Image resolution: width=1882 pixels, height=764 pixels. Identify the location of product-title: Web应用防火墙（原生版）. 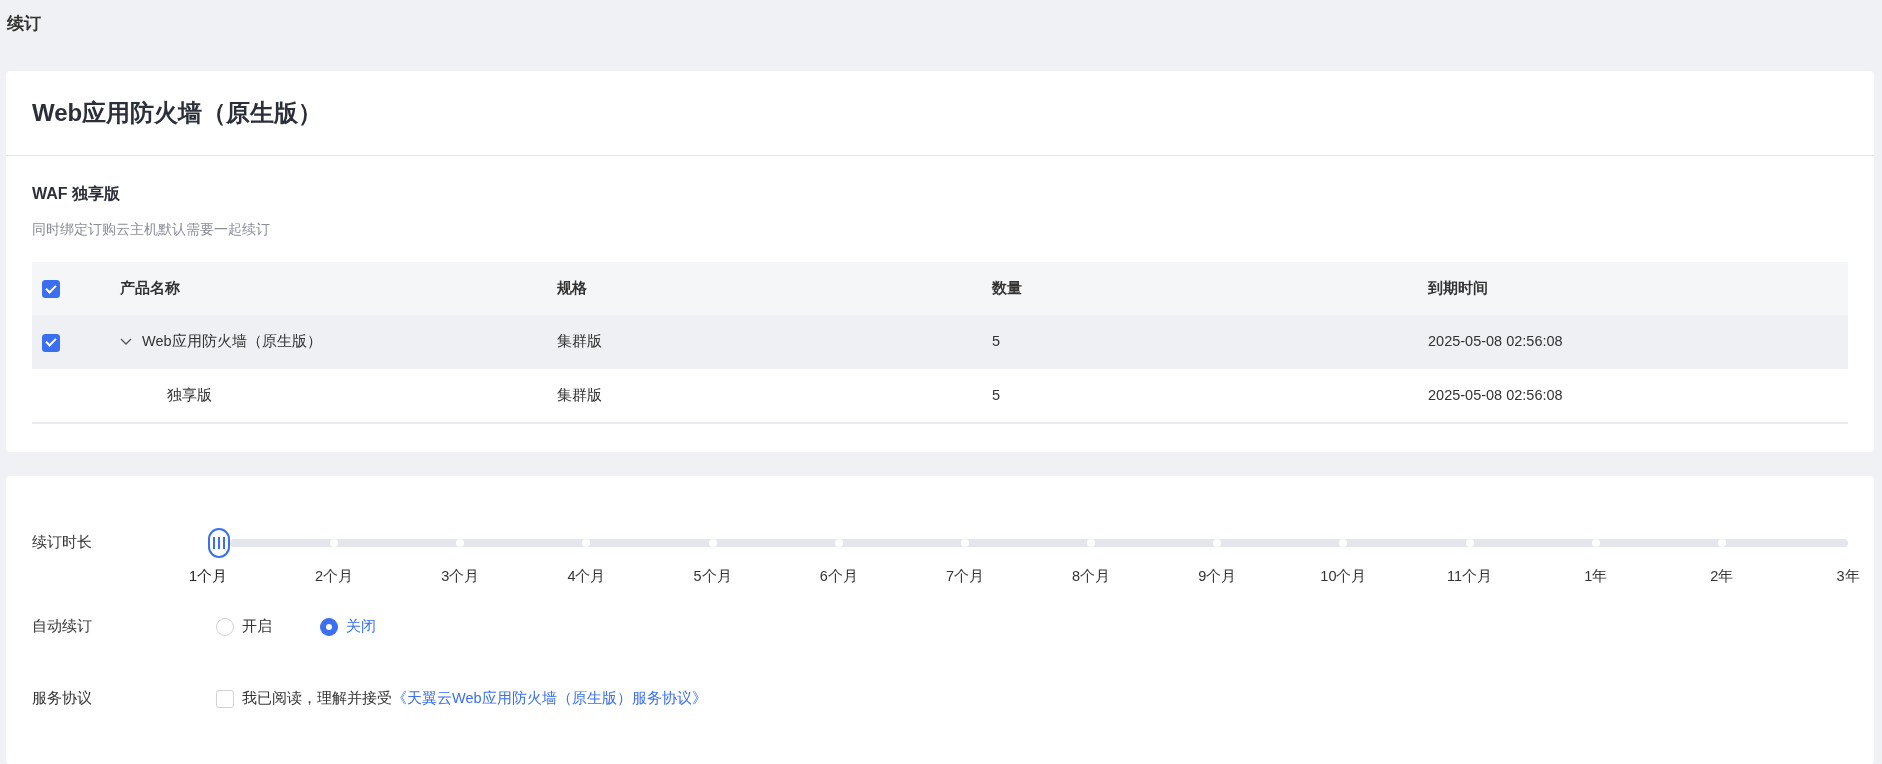
(178, 113).